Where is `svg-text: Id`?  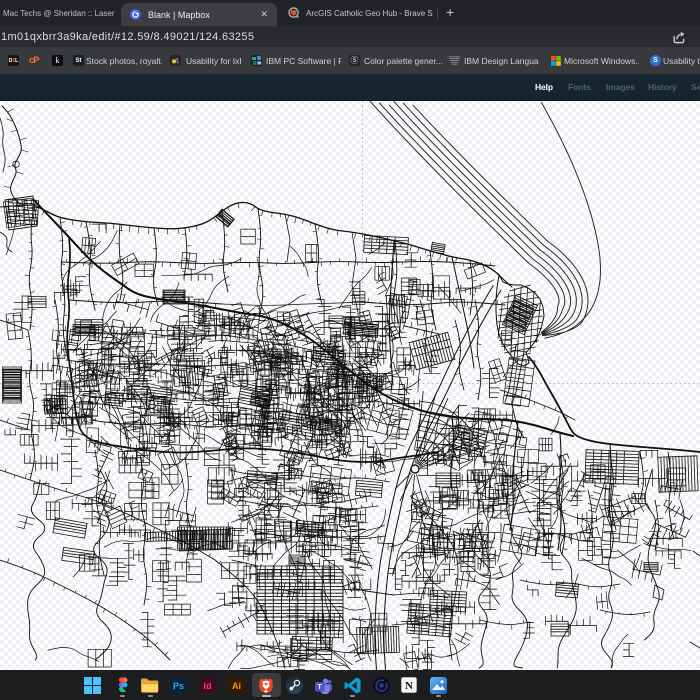 svg-text: Id is located at coordinates (208, 686).